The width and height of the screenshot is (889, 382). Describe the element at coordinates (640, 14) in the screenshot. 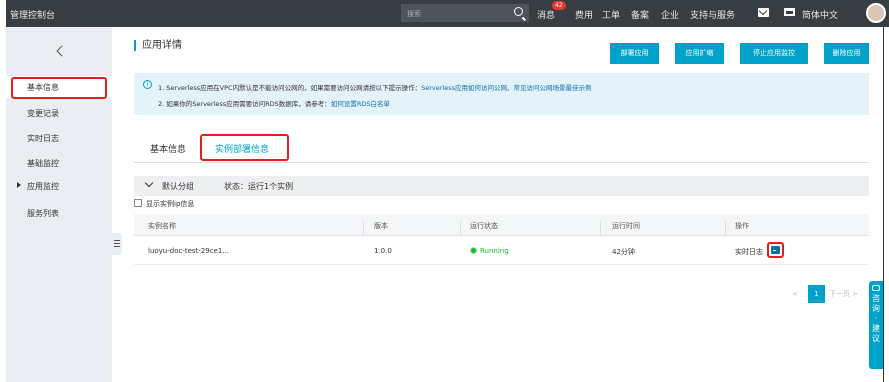

I see `nav-icp: 备案` at that location.